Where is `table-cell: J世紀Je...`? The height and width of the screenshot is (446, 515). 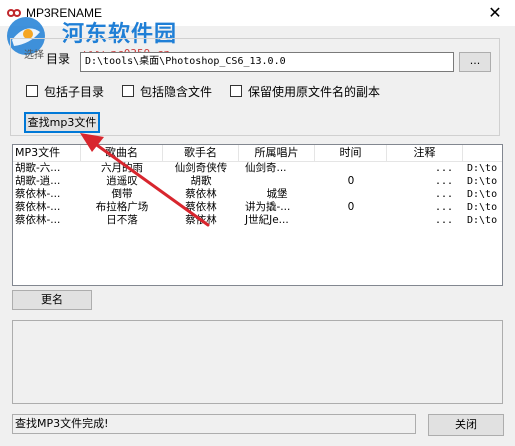 table-cell: J世紀Je... is located at coordinates (267, 220).